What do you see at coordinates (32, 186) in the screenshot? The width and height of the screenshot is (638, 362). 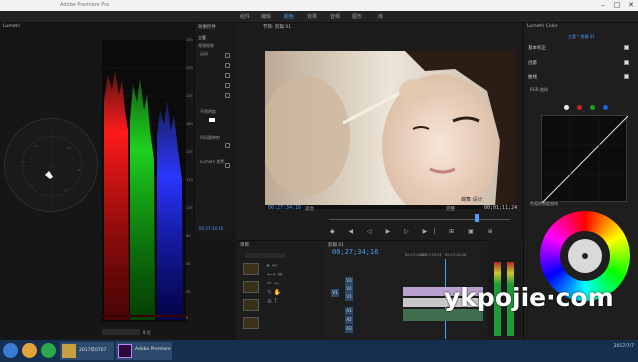 I see `svg-text: G` at bounding box center [32, 186].